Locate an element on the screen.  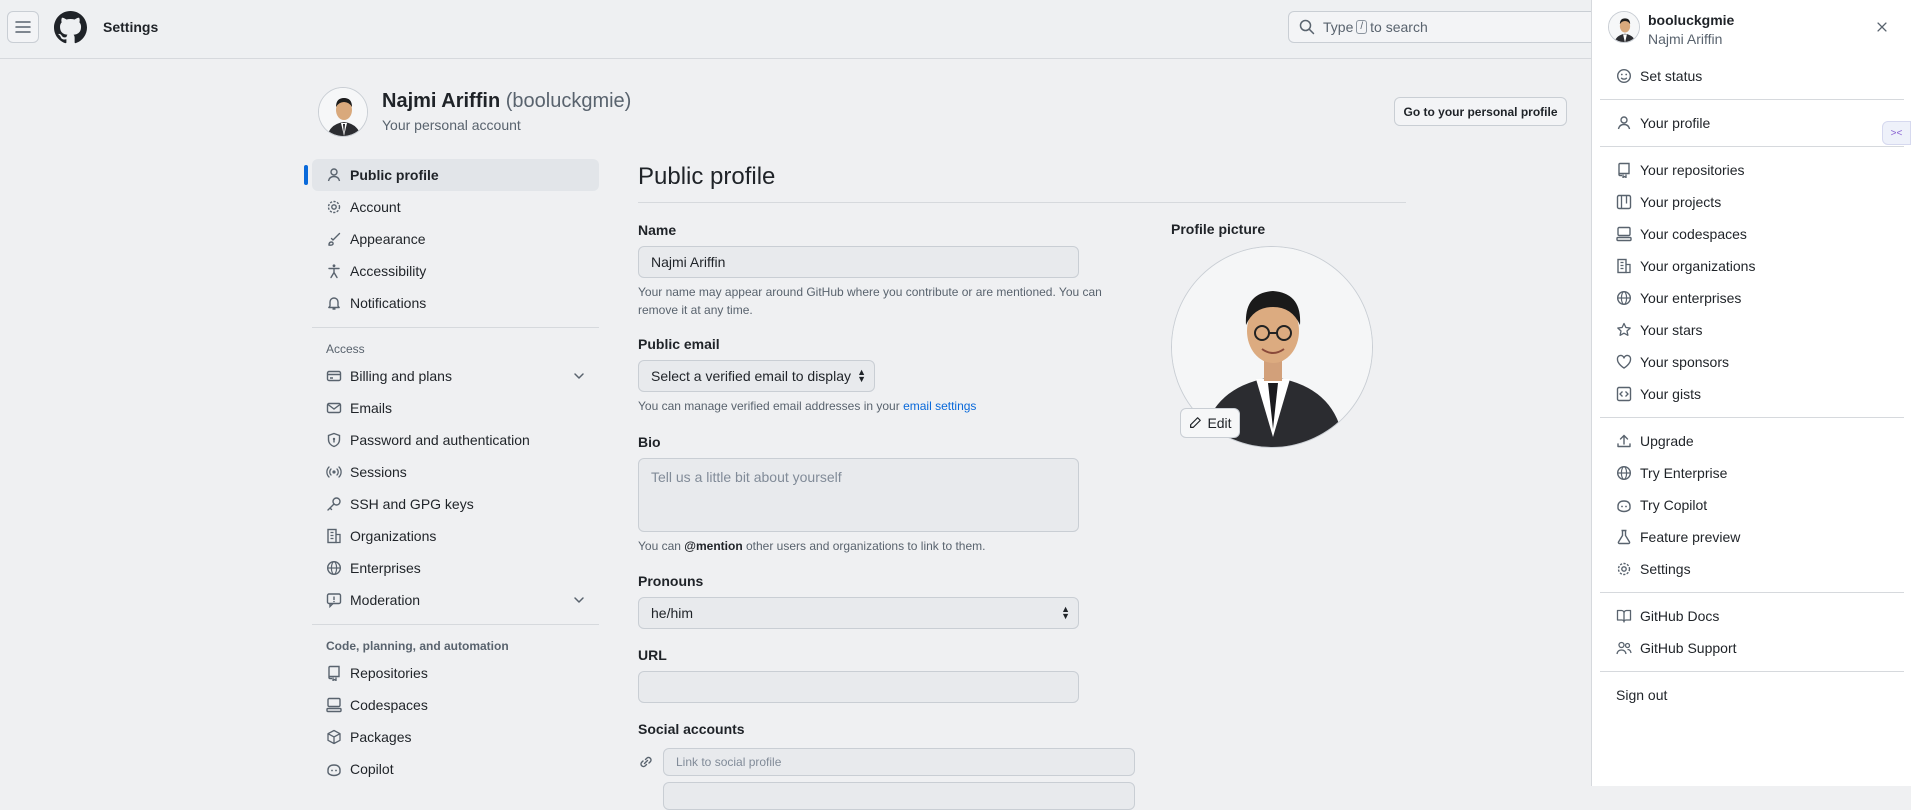
menu-item-label: GitHub Support is located at coordinates (1688, 648).